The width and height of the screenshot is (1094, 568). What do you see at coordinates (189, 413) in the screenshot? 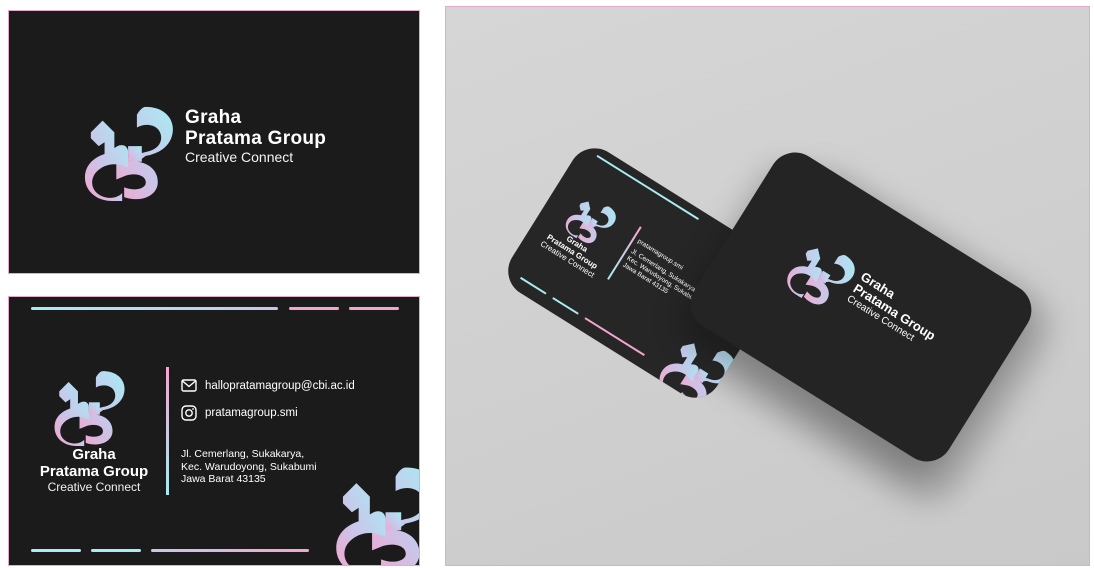
I see `instagram-icon` at bounding box center [189, 413].